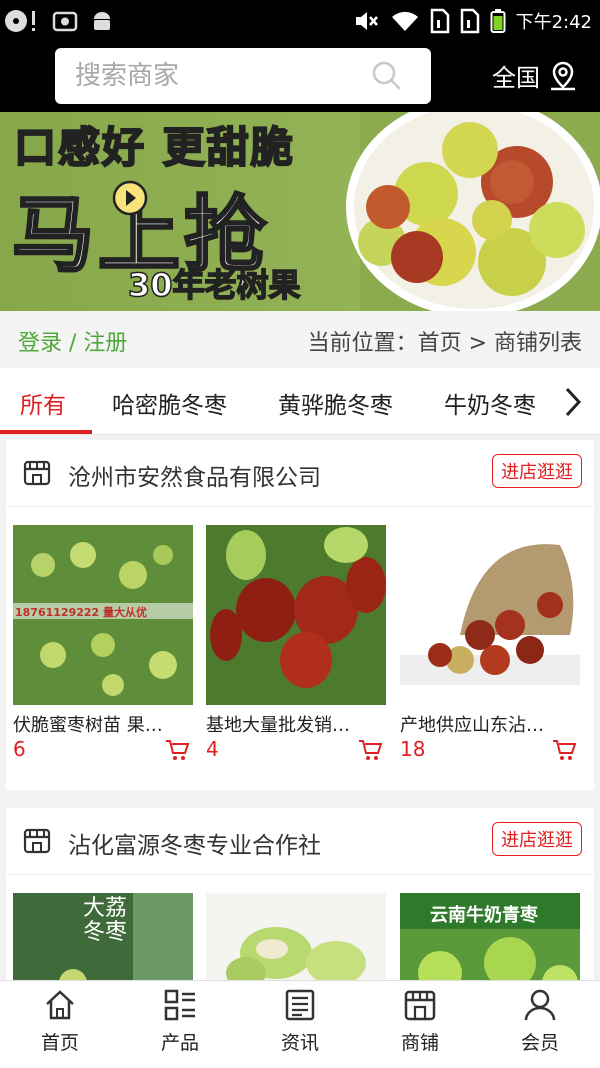  I want to click on product-price: 18, so click(413, 749).